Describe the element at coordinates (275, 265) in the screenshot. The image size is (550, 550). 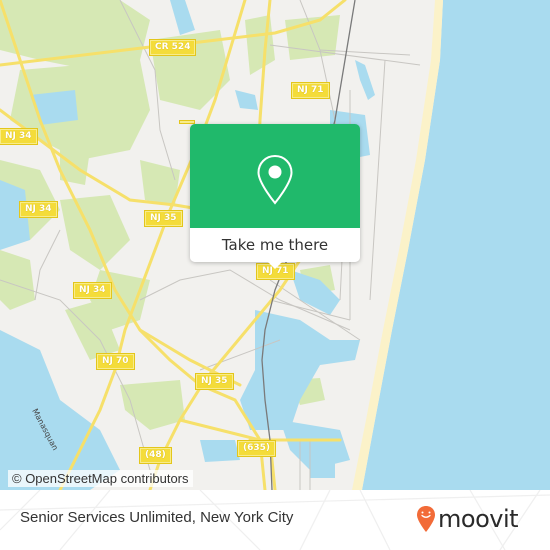
I see `popup-pointer` at that location.